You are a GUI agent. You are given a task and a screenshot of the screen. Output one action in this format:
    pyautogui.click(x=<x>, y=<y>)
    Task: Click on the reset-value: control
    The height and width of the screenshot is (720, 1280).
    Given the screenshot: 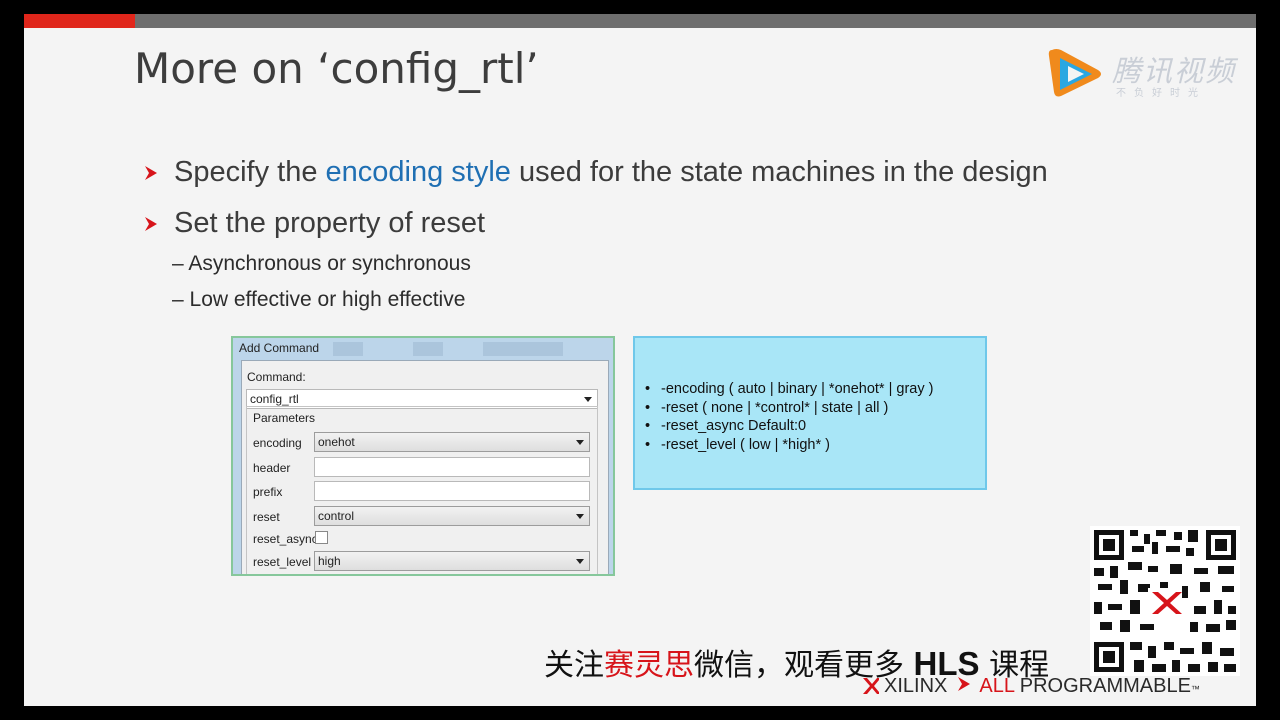 What is the action you would take?
    pyautogui.click(x=336, y=516)
    